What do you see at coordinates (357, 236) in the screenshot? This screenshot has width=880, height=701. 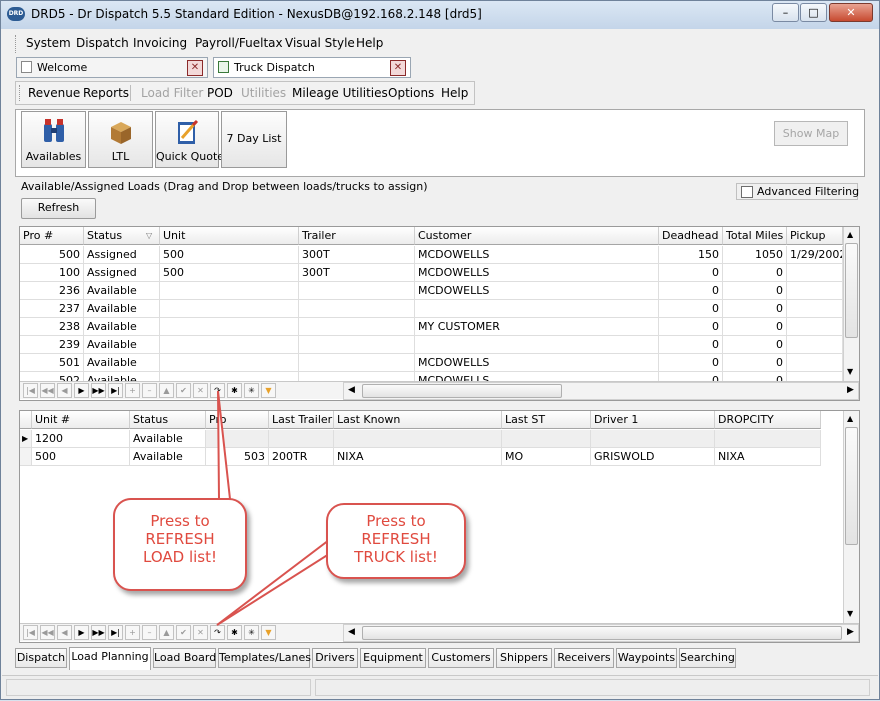 I see `loads-column-header: Trailer` at bounding box center [357, 236].